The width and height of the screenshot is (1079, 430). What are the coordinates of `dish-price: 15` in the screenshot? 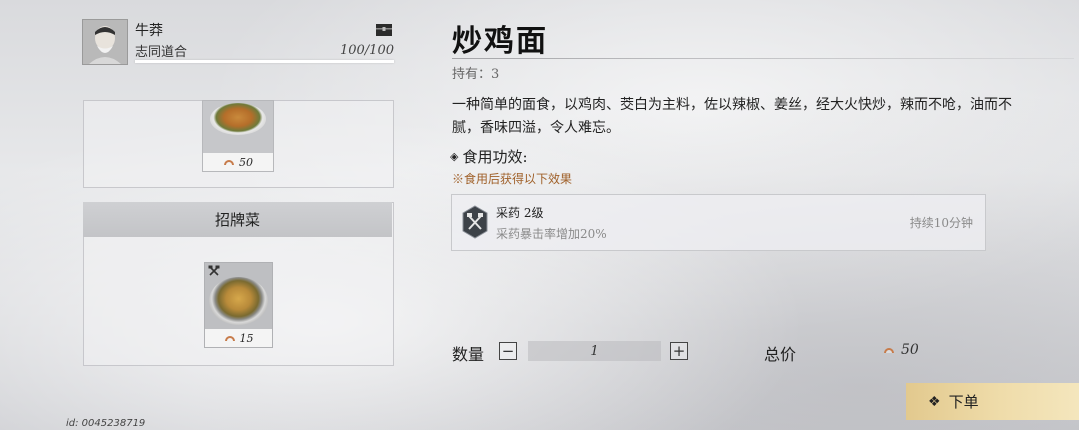 It's located at (238, 338).